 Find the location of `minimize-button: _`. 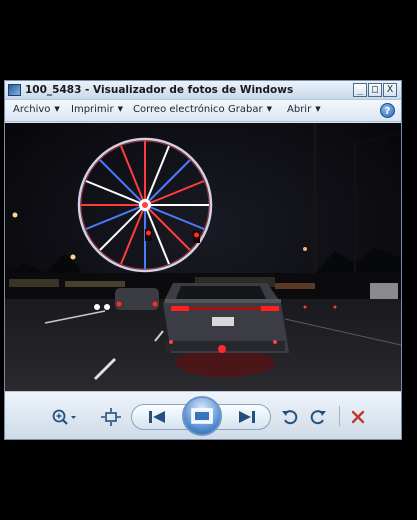

minimize-button: _ is located at coordinates (360, 90).